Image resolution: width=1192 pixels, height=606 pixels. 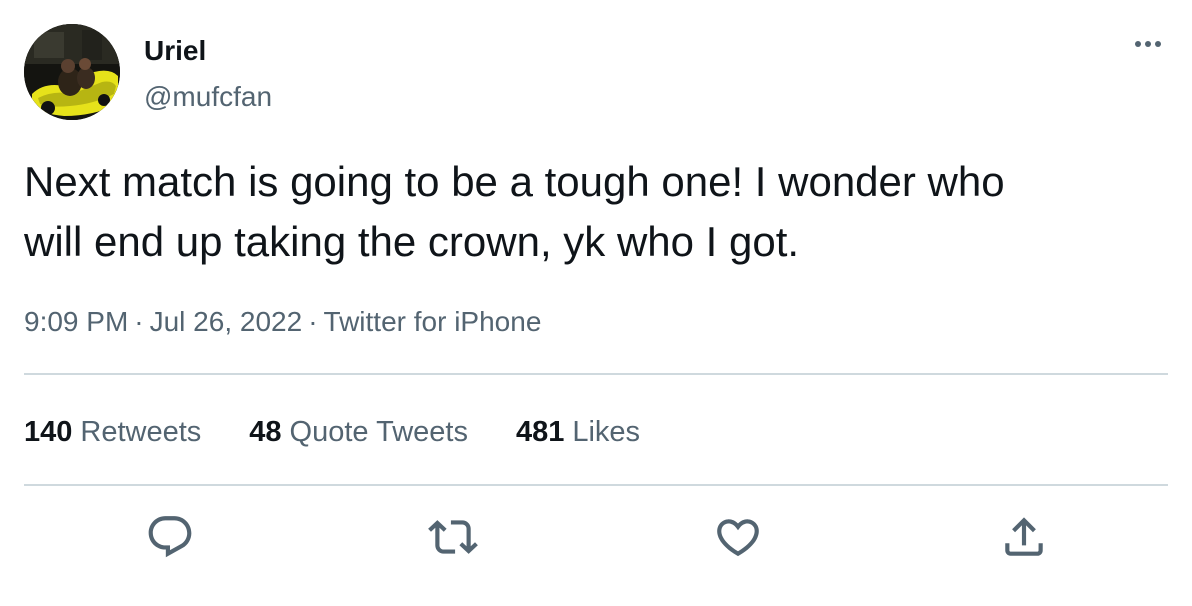 I want to click on more-options-button, so click(x=1148, y=44).